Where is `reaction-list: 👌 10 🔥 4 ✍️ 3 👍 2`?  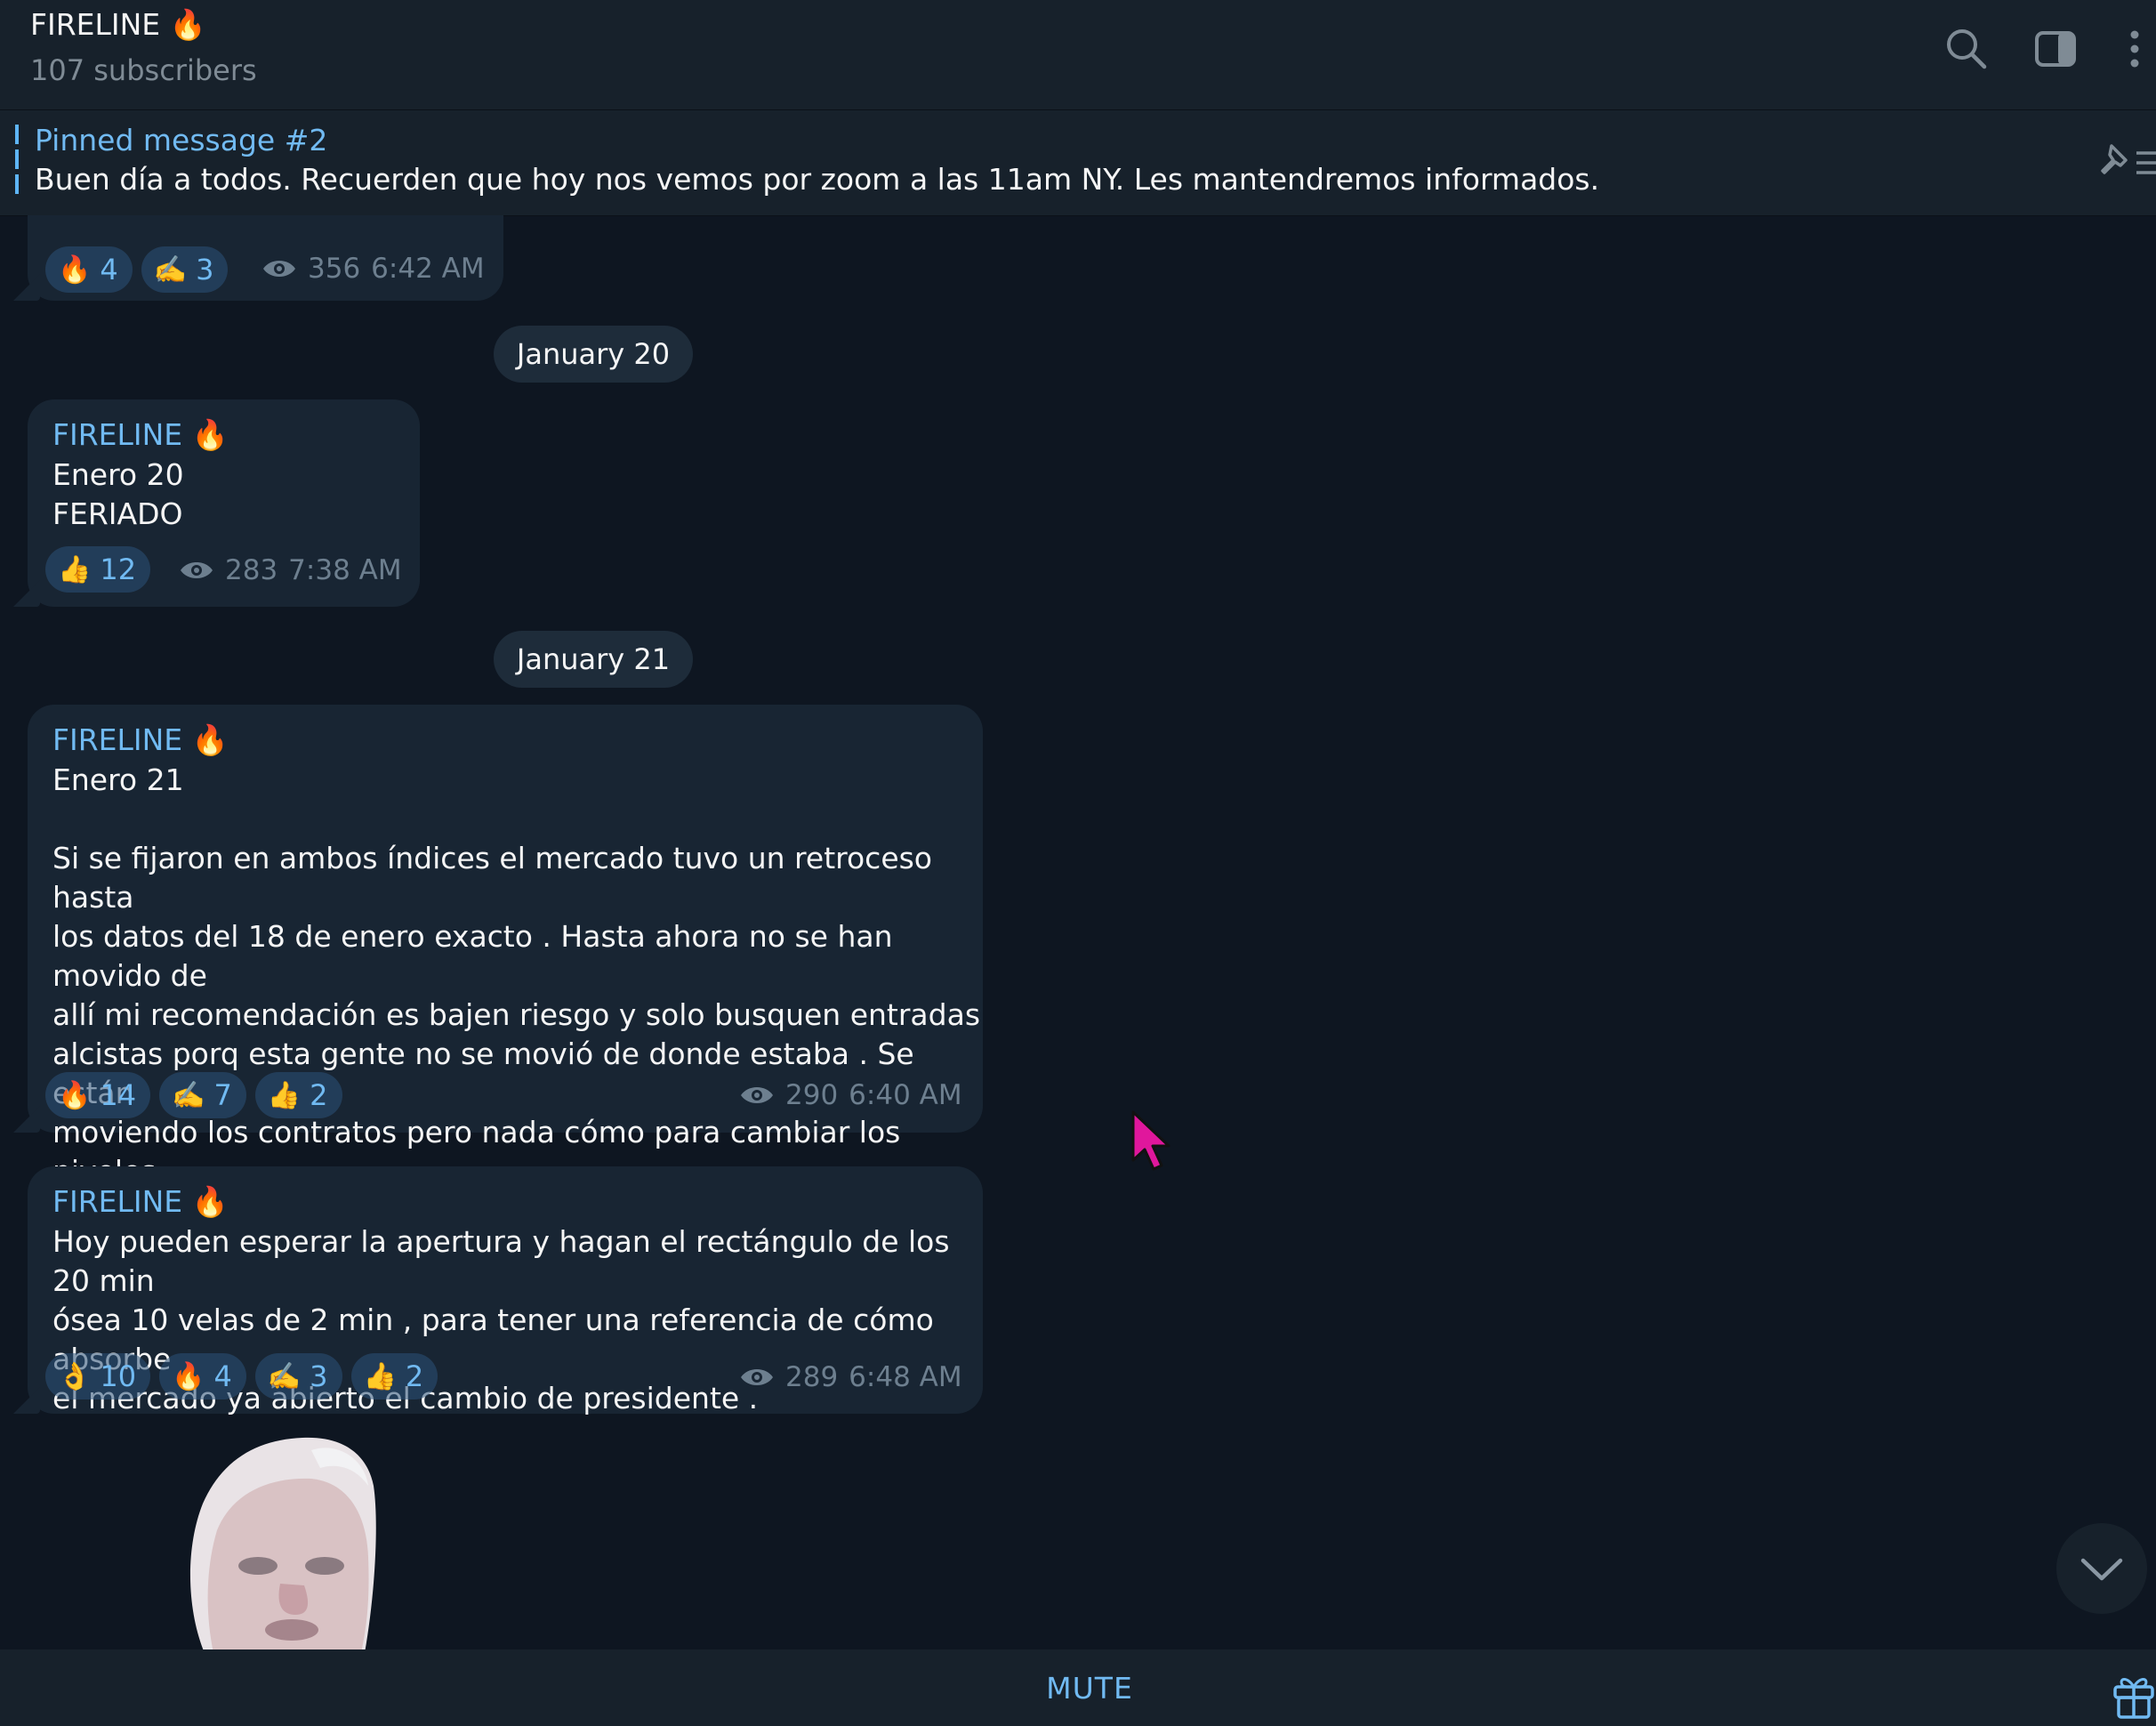 reaction-list: 👌 10 🔥 4 ✍️ 3 👍 2 is located at coordinates (241, 1376).